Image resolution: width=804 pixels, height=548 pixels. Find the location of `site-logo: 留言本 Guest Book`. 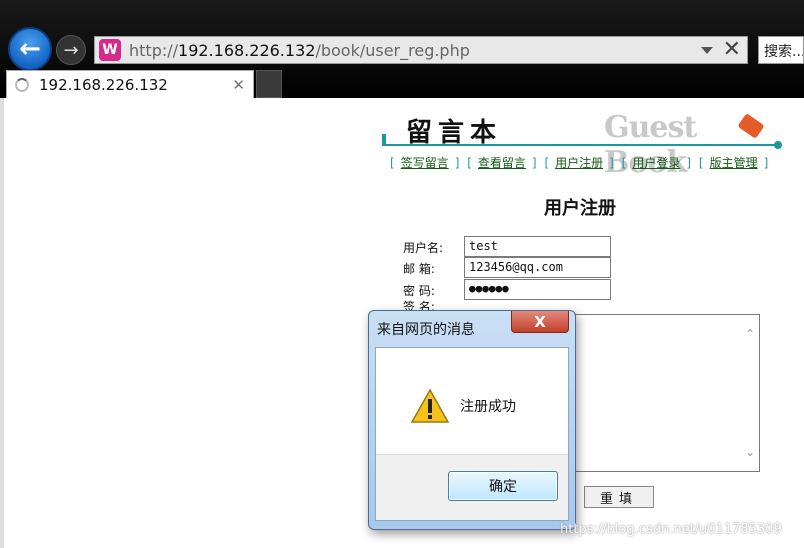

site-logo: 留言本 Guest Book is located at coordinates (582, 145).